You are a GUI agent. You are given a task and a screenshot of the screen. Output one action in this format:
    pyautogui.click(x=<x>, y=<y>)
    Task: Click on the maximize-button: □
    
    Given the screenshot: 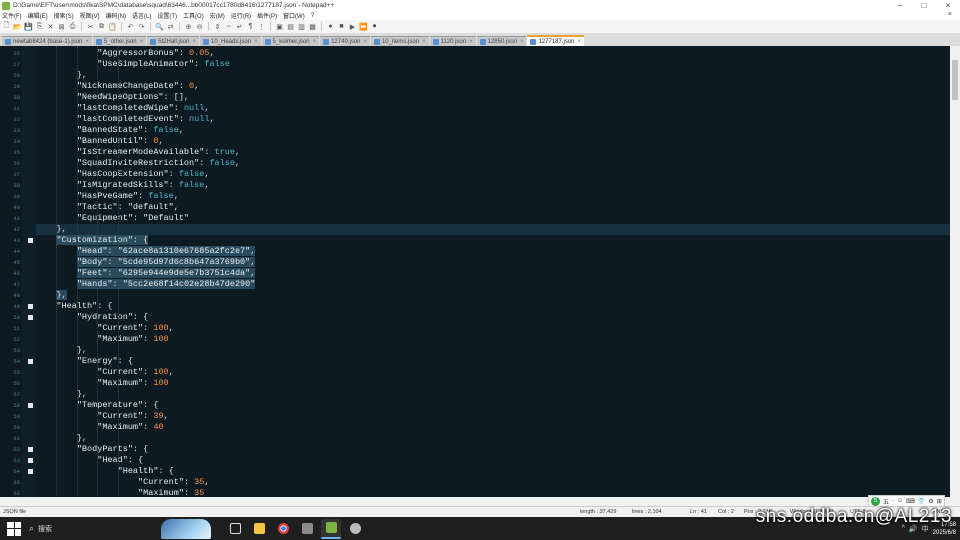 What is the action you would take?
    pyautogui.click(x=924, y=5)
    